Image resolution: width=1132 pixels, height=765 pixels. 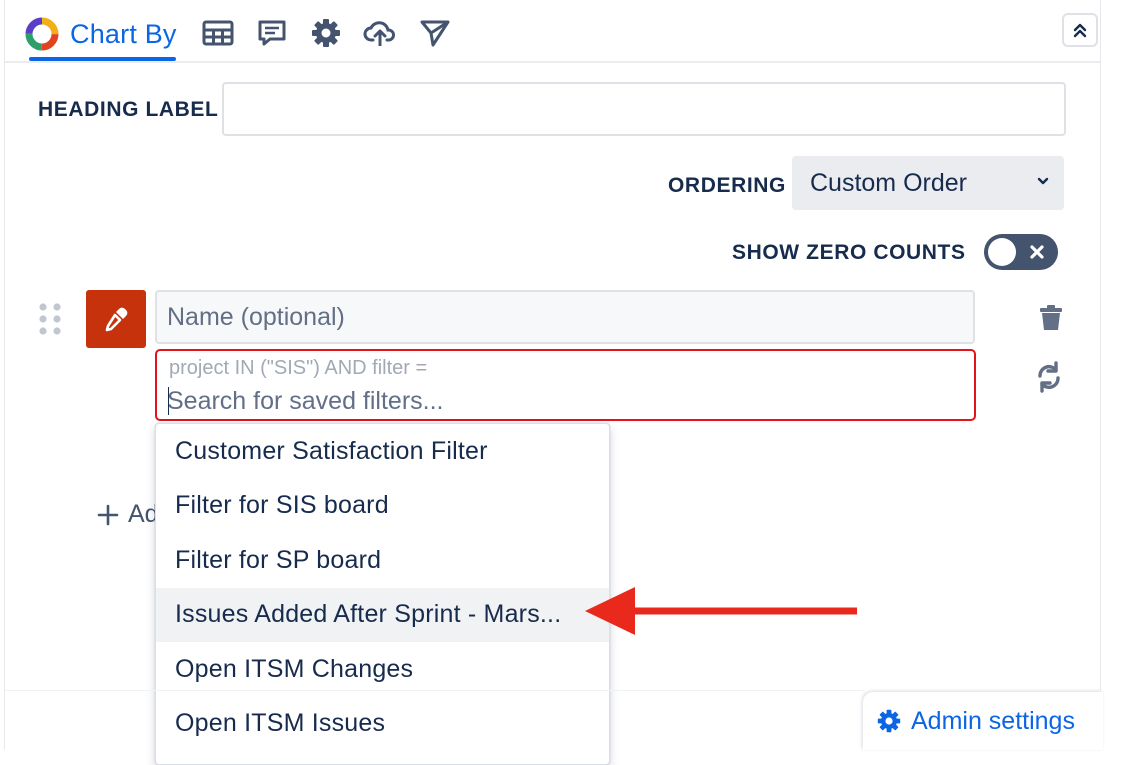 What do you see at coordinates (1043, 181) in the screenshot?
I see `chevron-down-icon` at bounding box center [1043, 181].